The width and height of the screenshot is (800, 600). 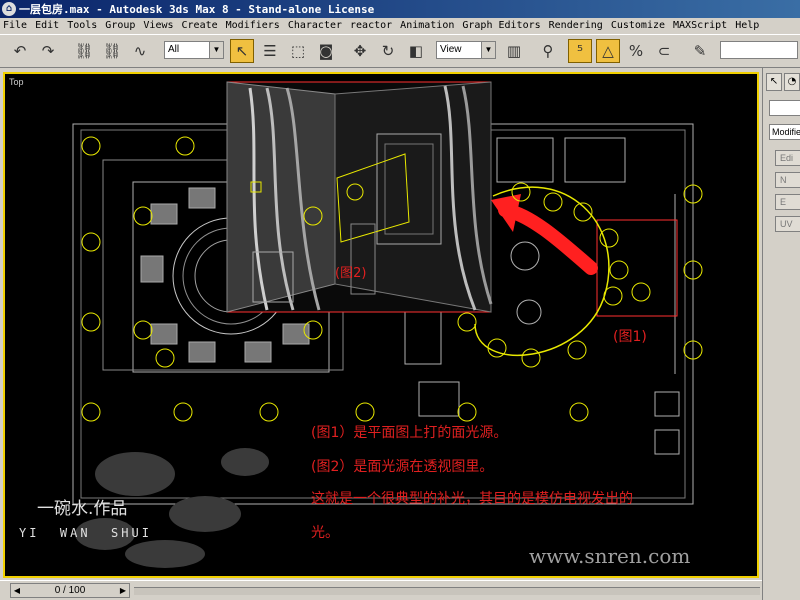 I want to click on modifier-button-3: E, so click(x=787, y=202).